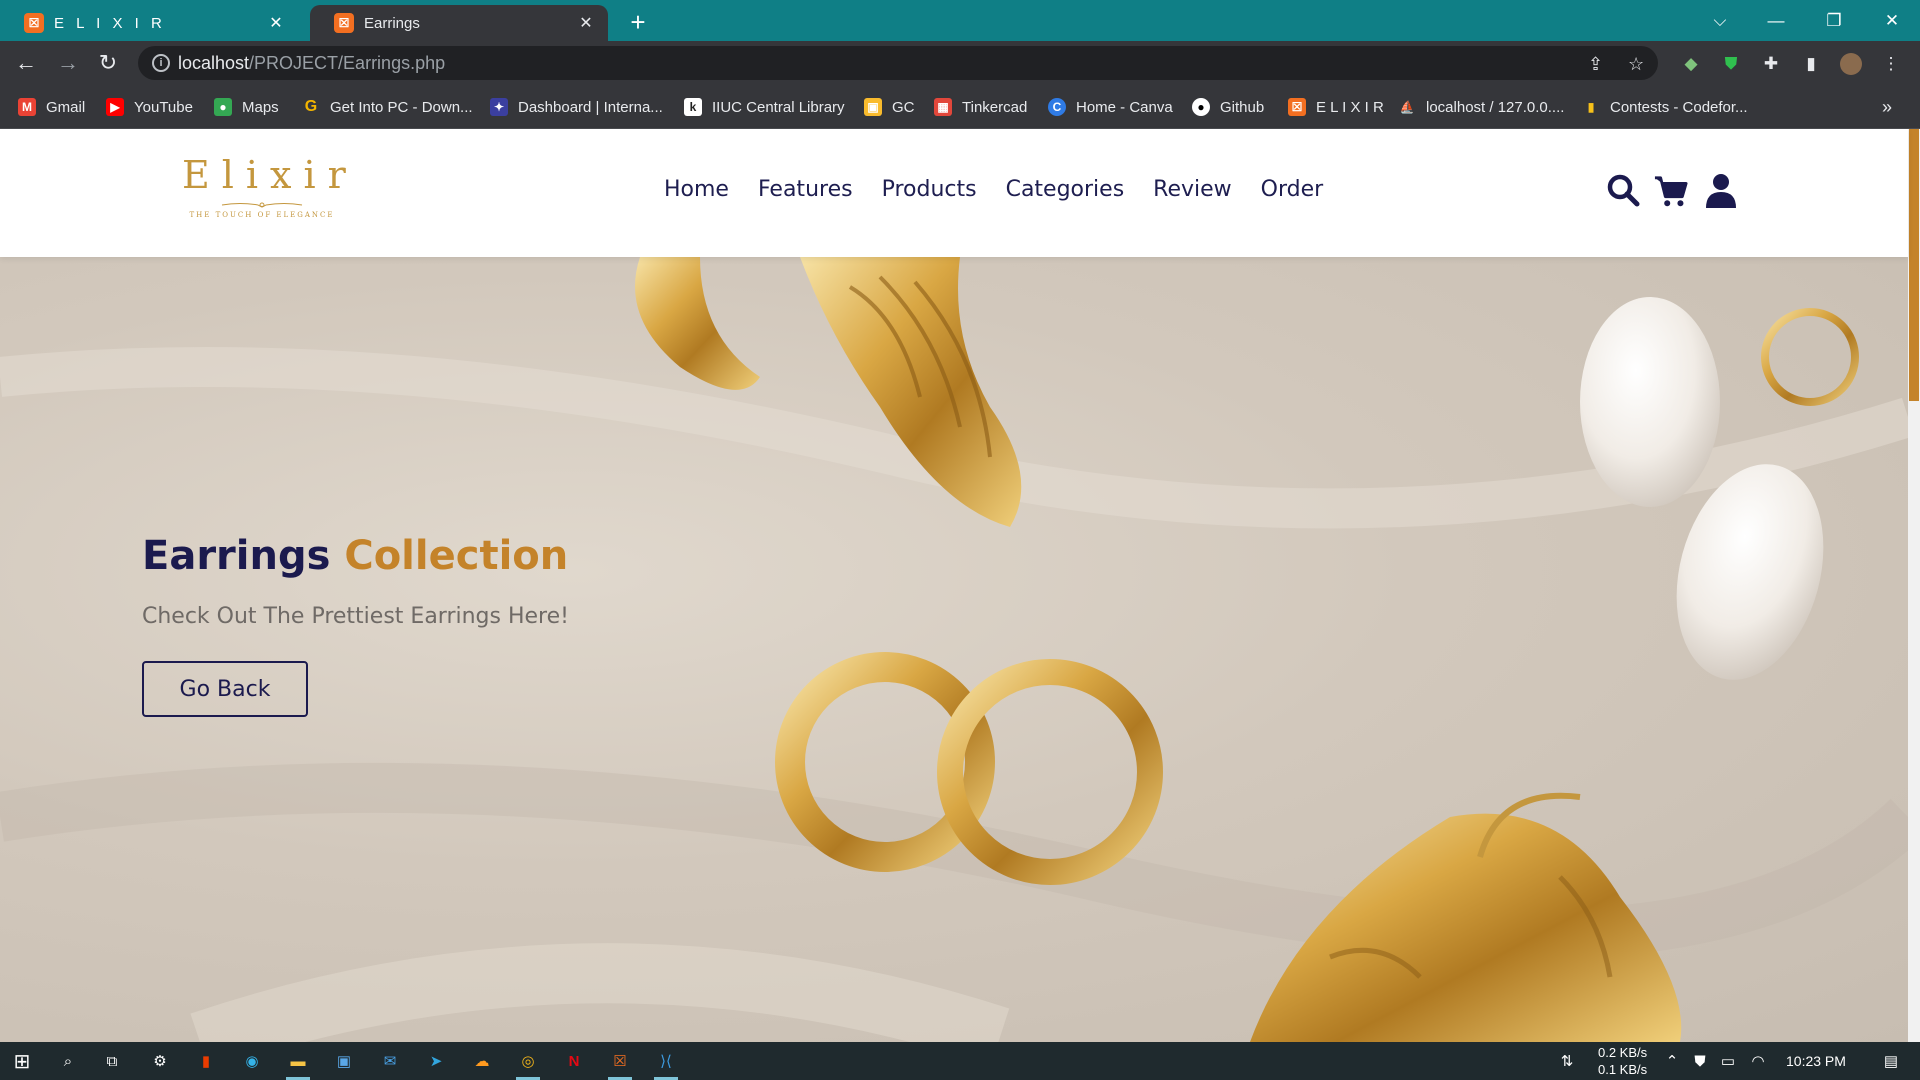 The height and width of the screenshot is (1080, 1920). Describe the element at coordinates (270, 175) in the screenshot. I see `logo-wordmark: Elixir` at that location.